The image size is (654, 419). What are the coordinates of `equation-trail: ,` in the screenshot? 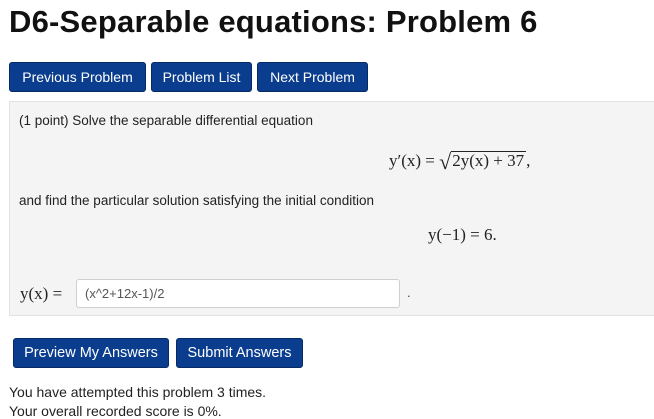 It's located at (528, 160).